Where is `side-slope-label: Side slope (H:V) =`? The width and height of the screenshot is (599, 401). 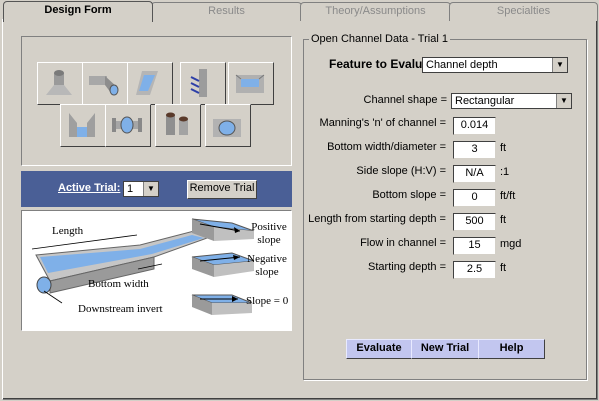
side-slope-label: Side slope (H:V) = is located at coordinates (401, 171).